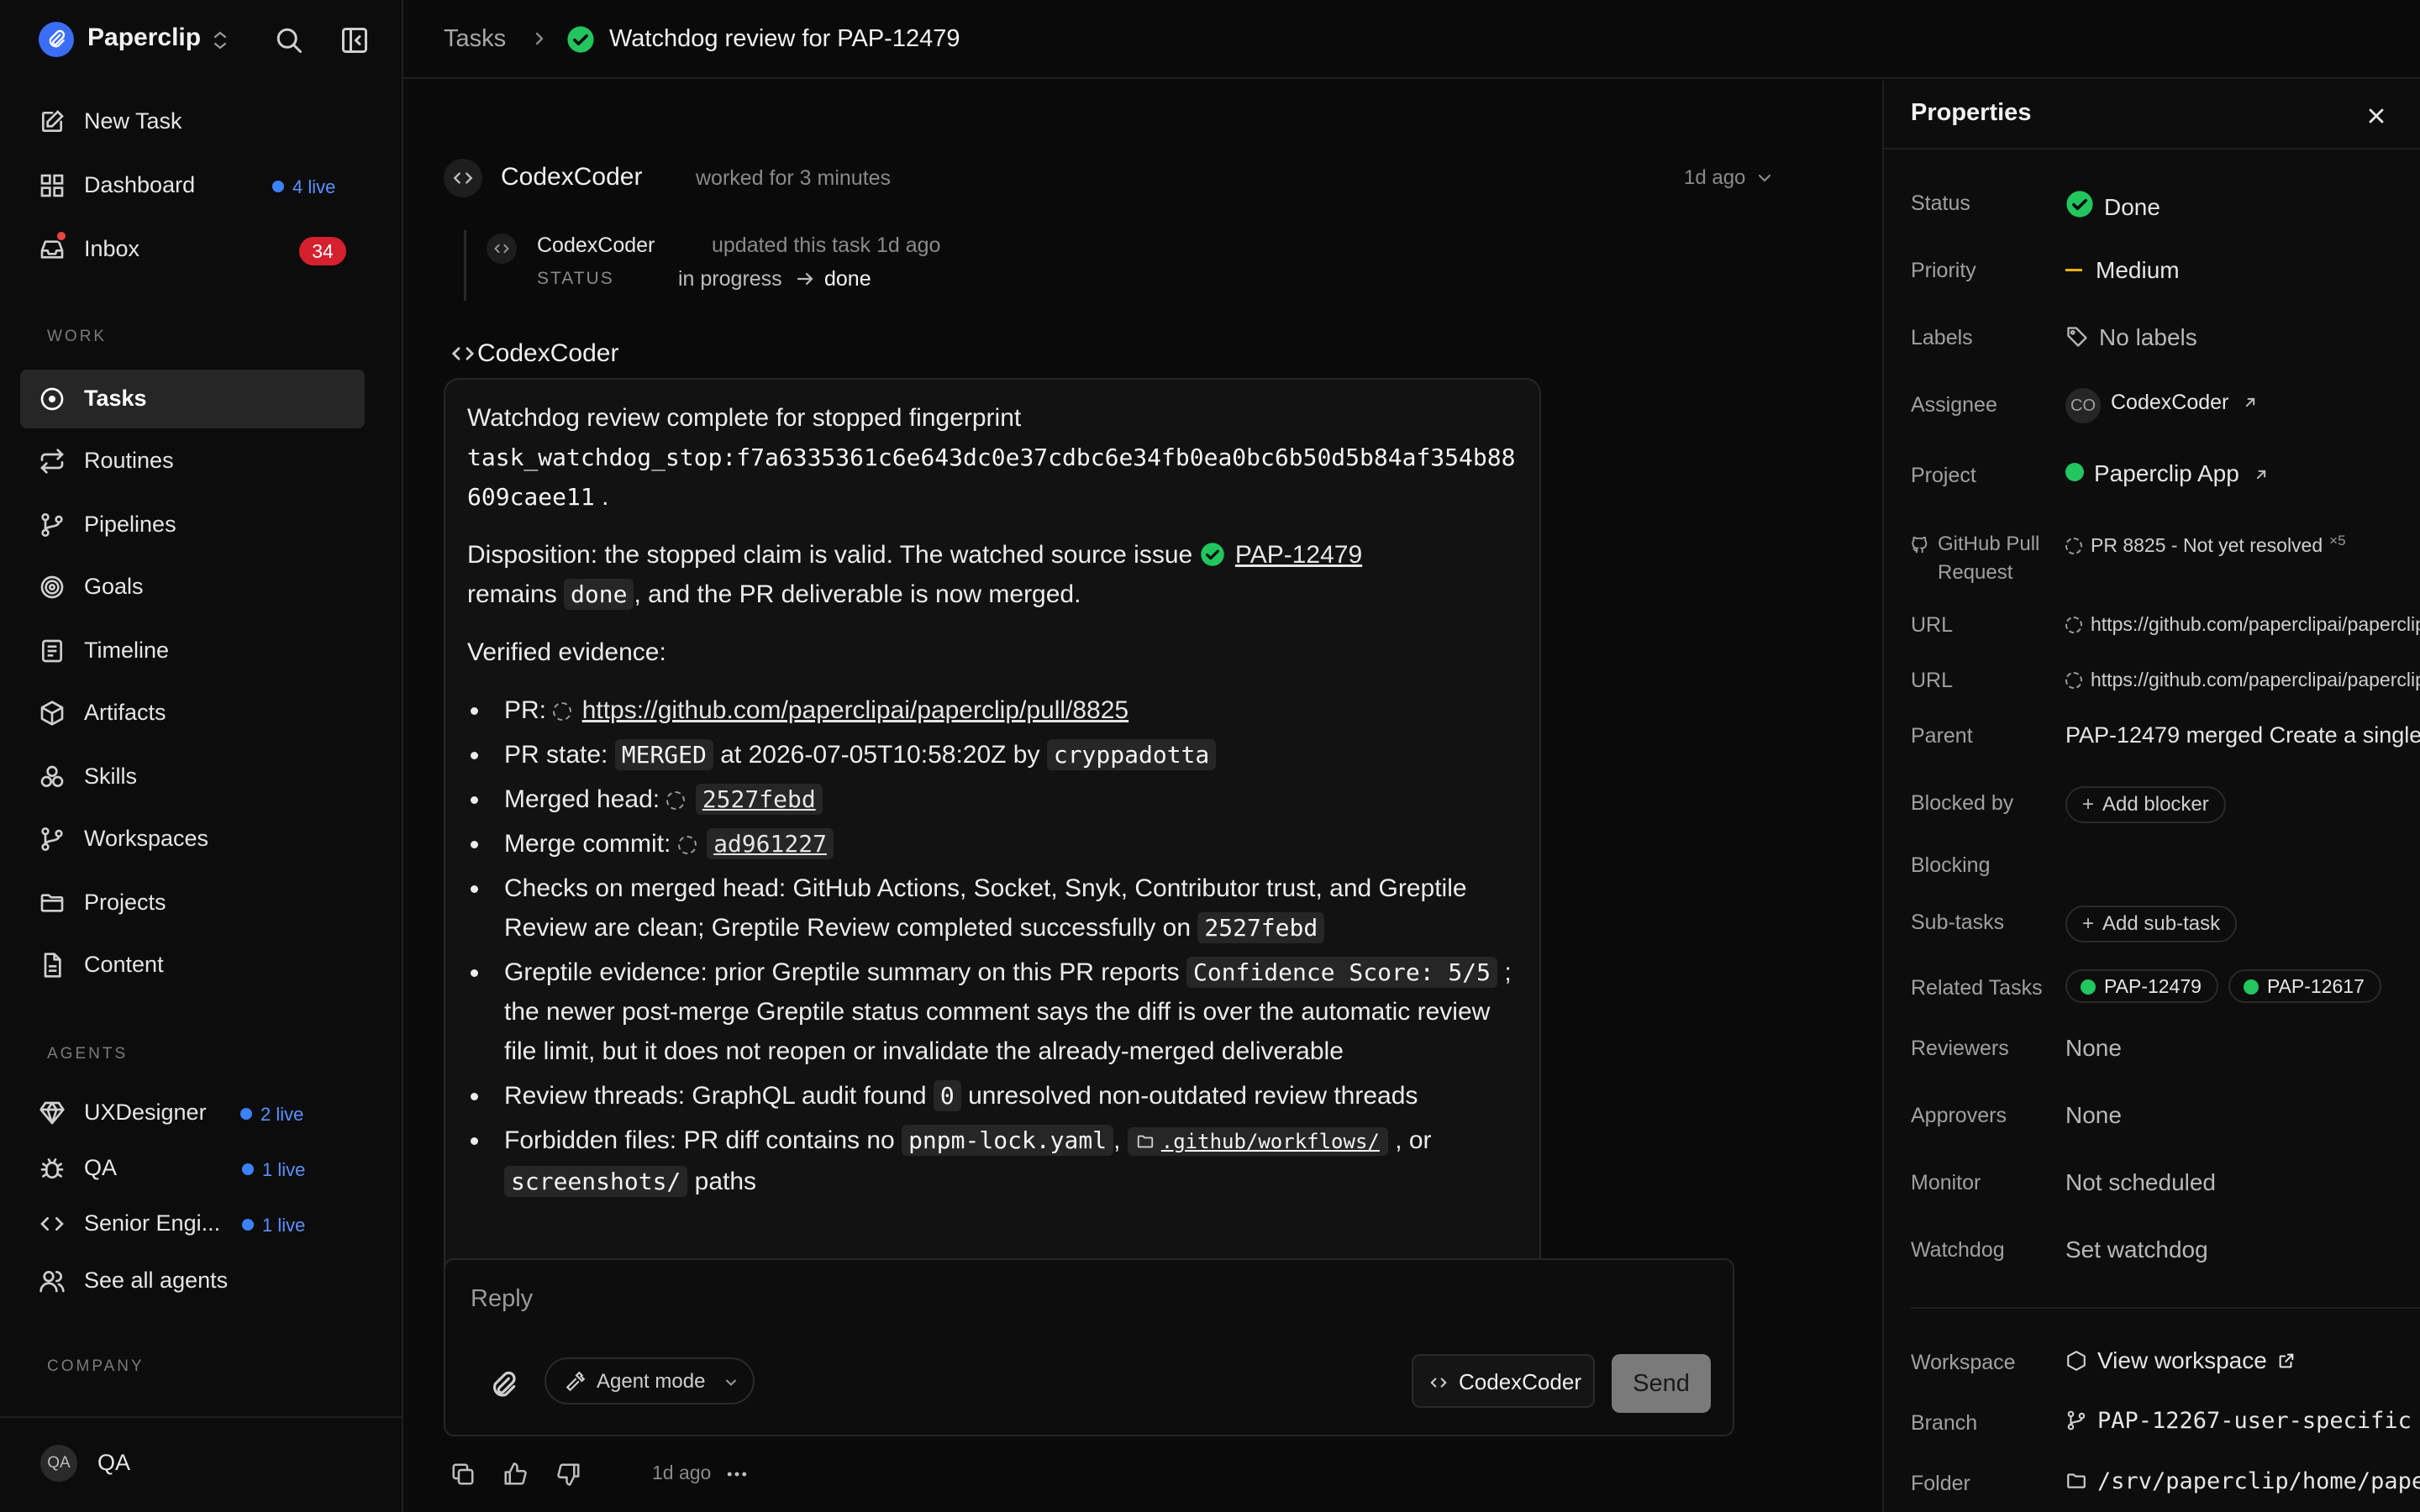  I want to click on sidebar-toggle-icon, so click(354, 40).